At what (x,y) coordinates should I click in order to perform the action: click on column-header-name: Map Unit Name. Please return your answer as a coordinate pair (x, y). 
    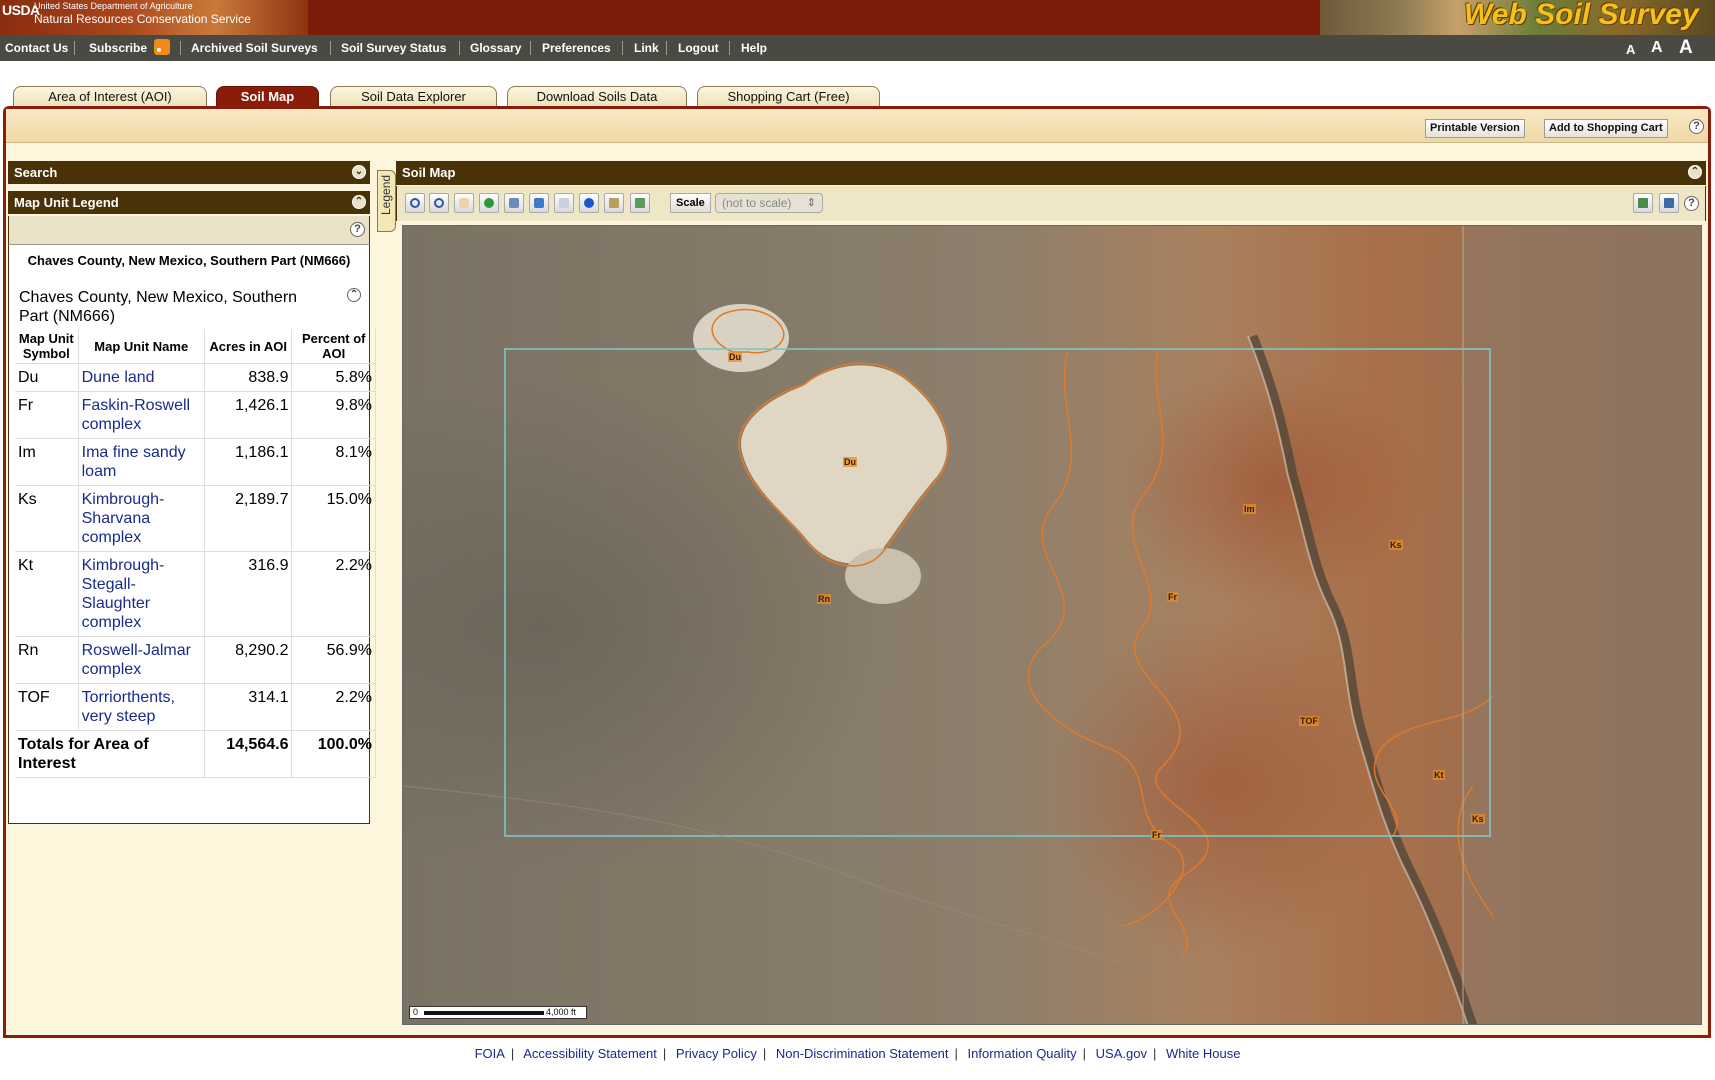
    Looking at the image, I should click on (141, 346).